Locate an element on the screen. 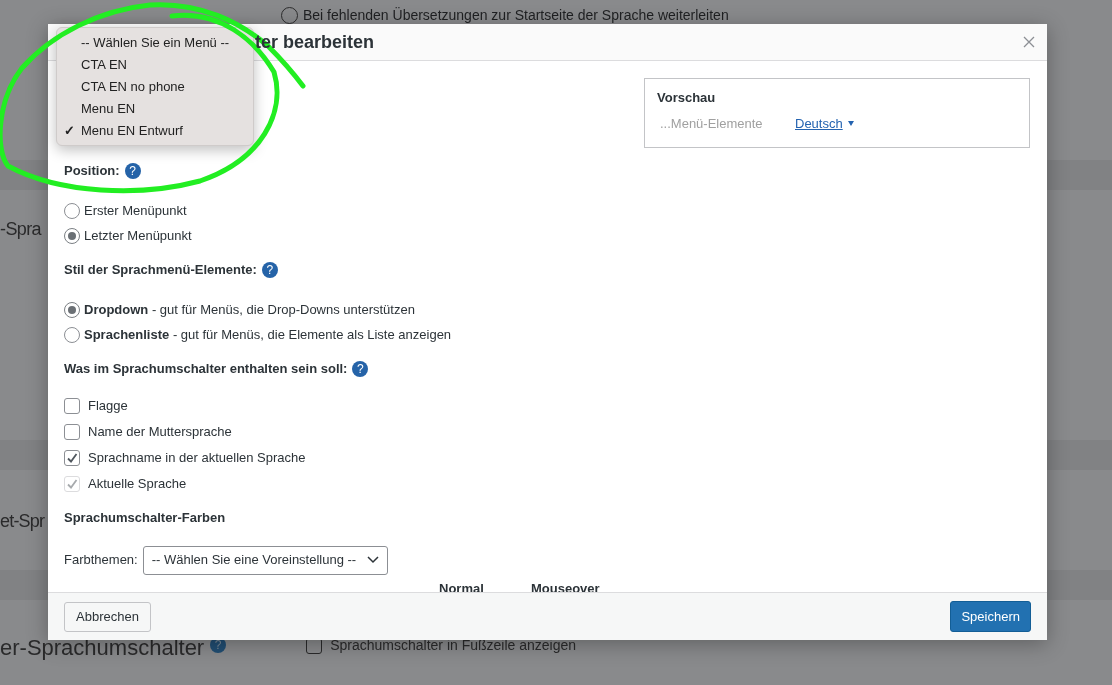 The height and width of the screenshot is (685, 1112). field-label: Farbthemen: is located at coordinates (101, 560).